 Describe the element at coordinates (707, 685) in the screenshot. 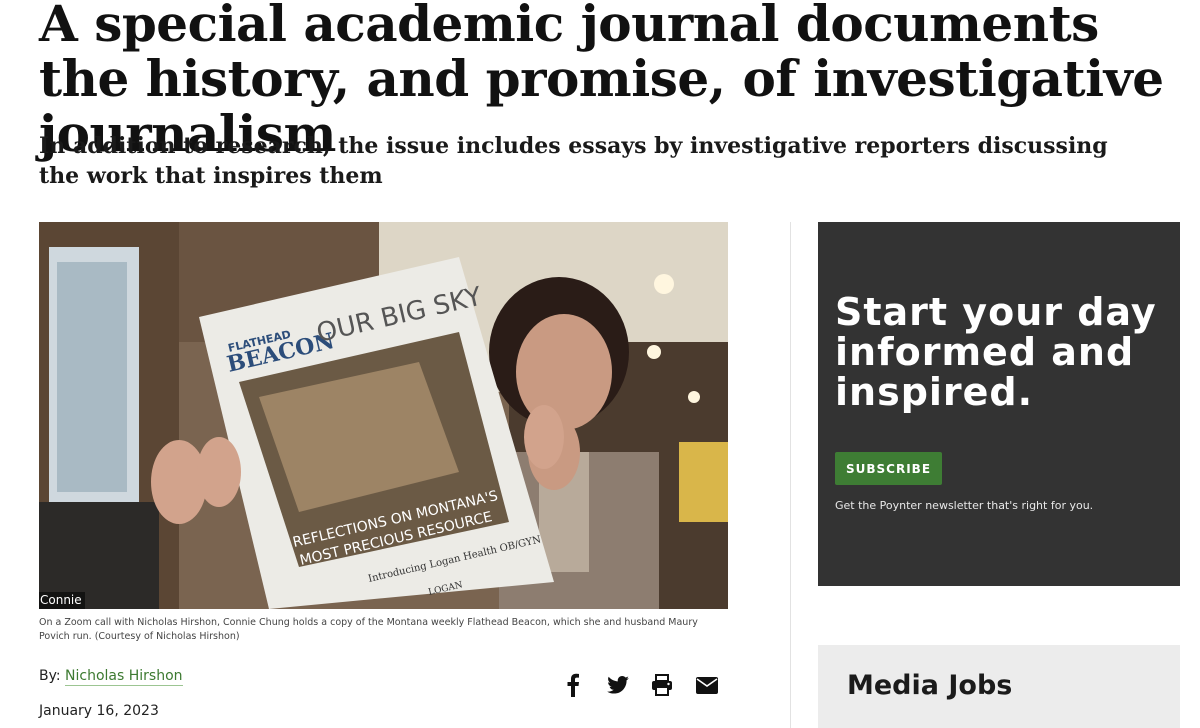

I see `email-icon` at that location.